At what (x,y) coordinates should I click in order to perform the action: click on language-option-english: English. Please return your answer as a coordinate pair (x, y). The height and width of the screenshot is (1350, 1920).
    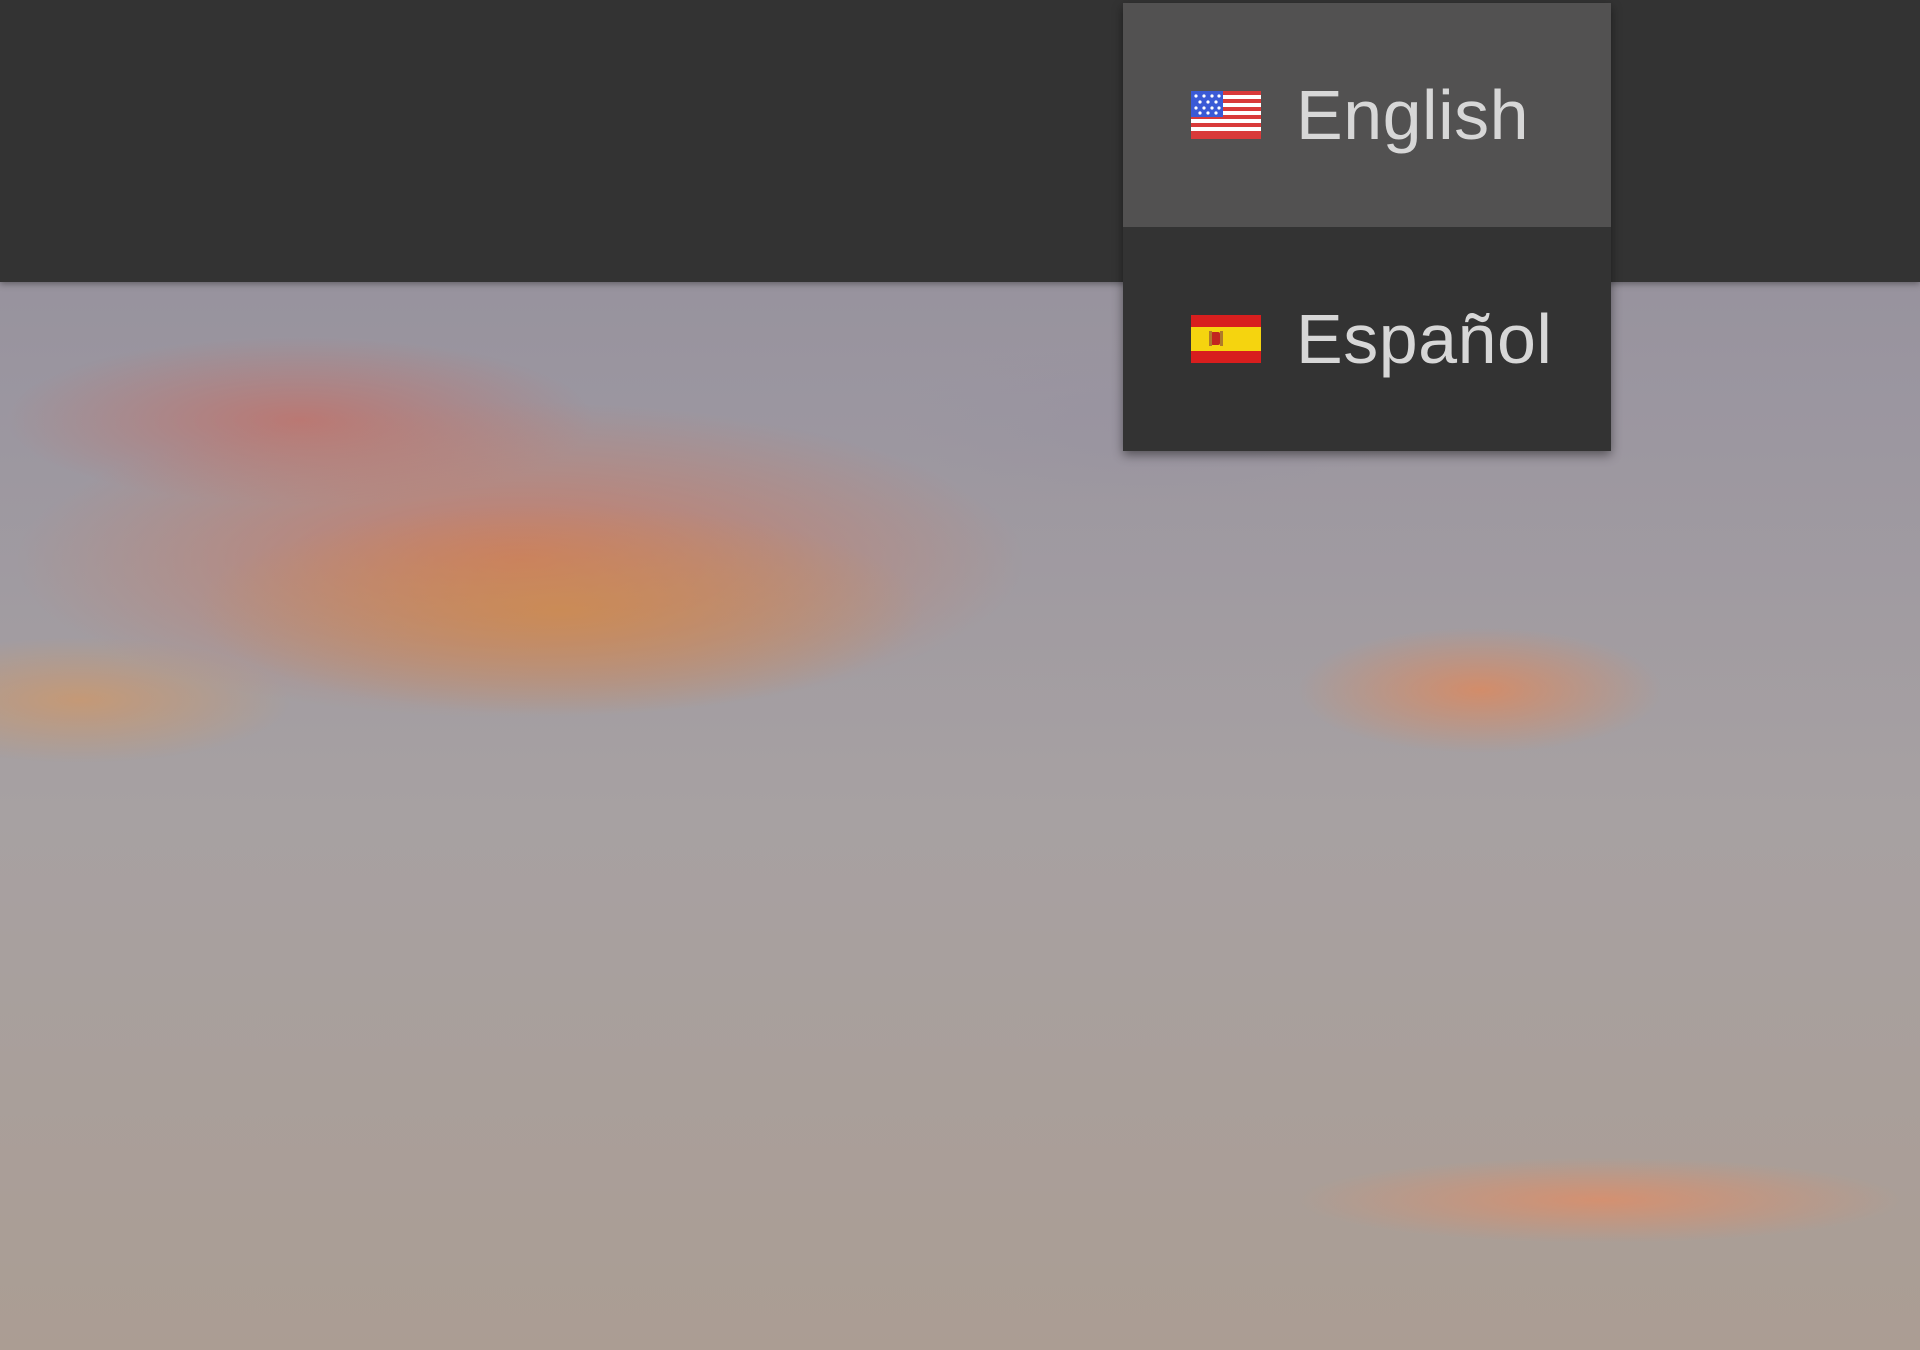
    Looking at the image, I should click on (1367, 115).